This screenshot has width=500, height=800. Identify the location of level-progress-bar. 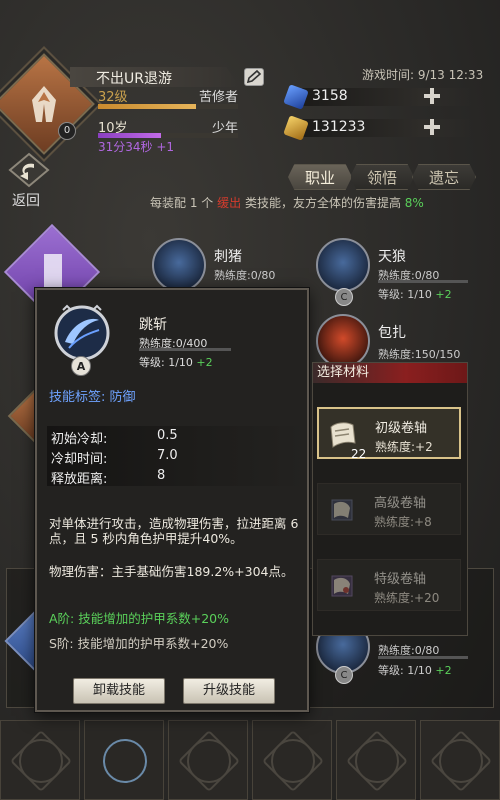
(168, 106).